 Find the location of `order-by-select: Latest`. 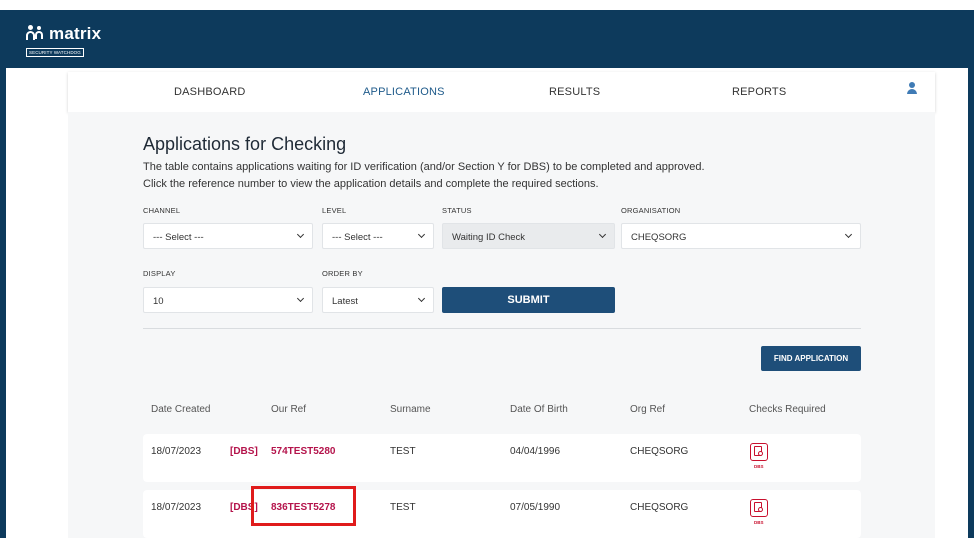

order-by-select: Latest is located at coordinates (378, 300).